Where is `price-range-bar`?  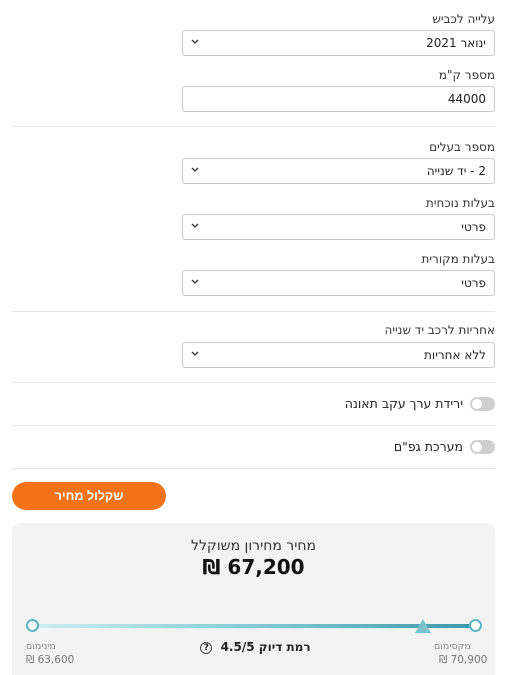 price-range-bar is located at coordinates (254, 626).